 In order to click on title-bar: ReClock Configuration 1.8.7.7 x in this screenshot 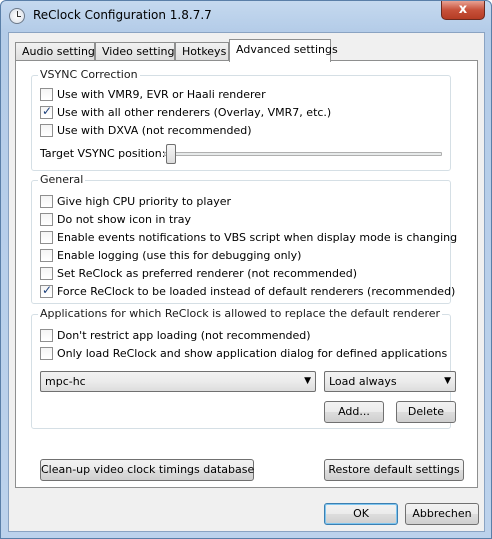, I will do `click(246, 16)`.